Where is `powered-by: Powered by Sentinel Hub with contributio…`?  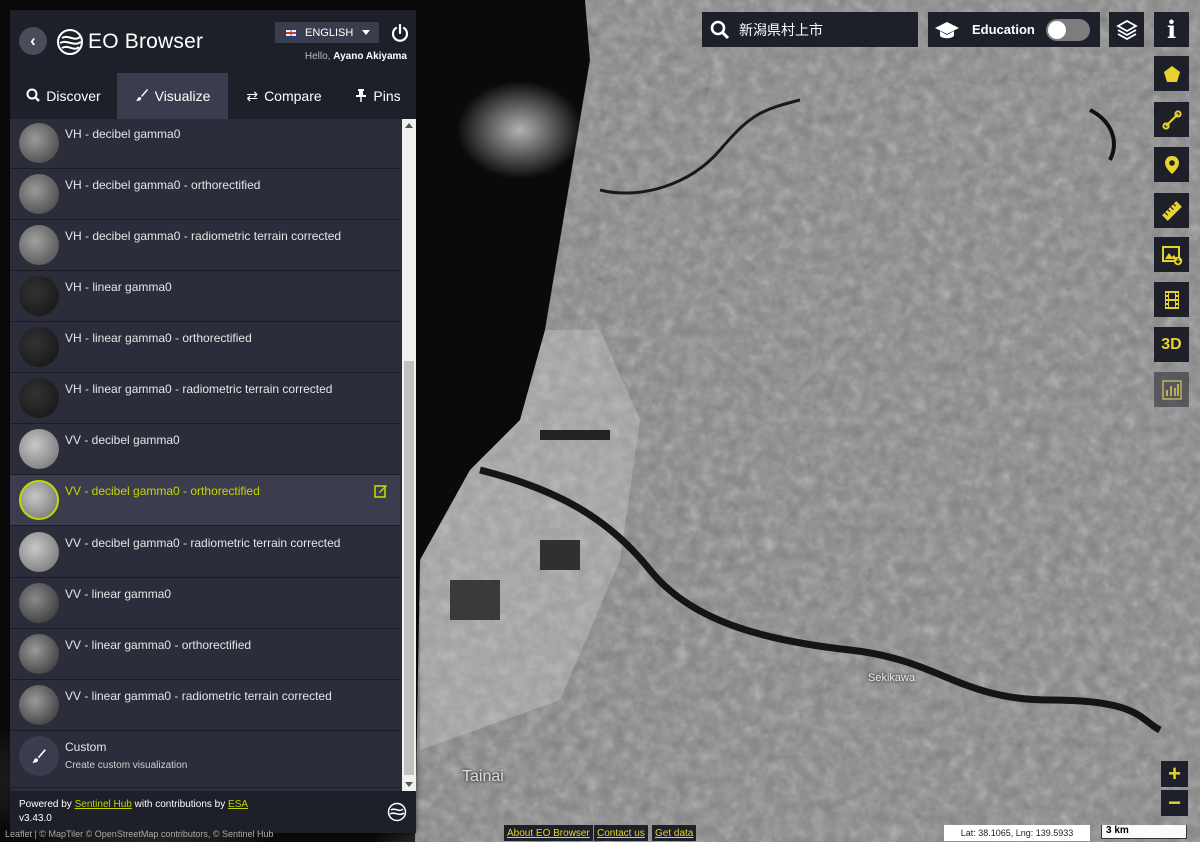 powered-by: Powered by Sentinel Hub with contributio… is located at coordinates (133, 804).